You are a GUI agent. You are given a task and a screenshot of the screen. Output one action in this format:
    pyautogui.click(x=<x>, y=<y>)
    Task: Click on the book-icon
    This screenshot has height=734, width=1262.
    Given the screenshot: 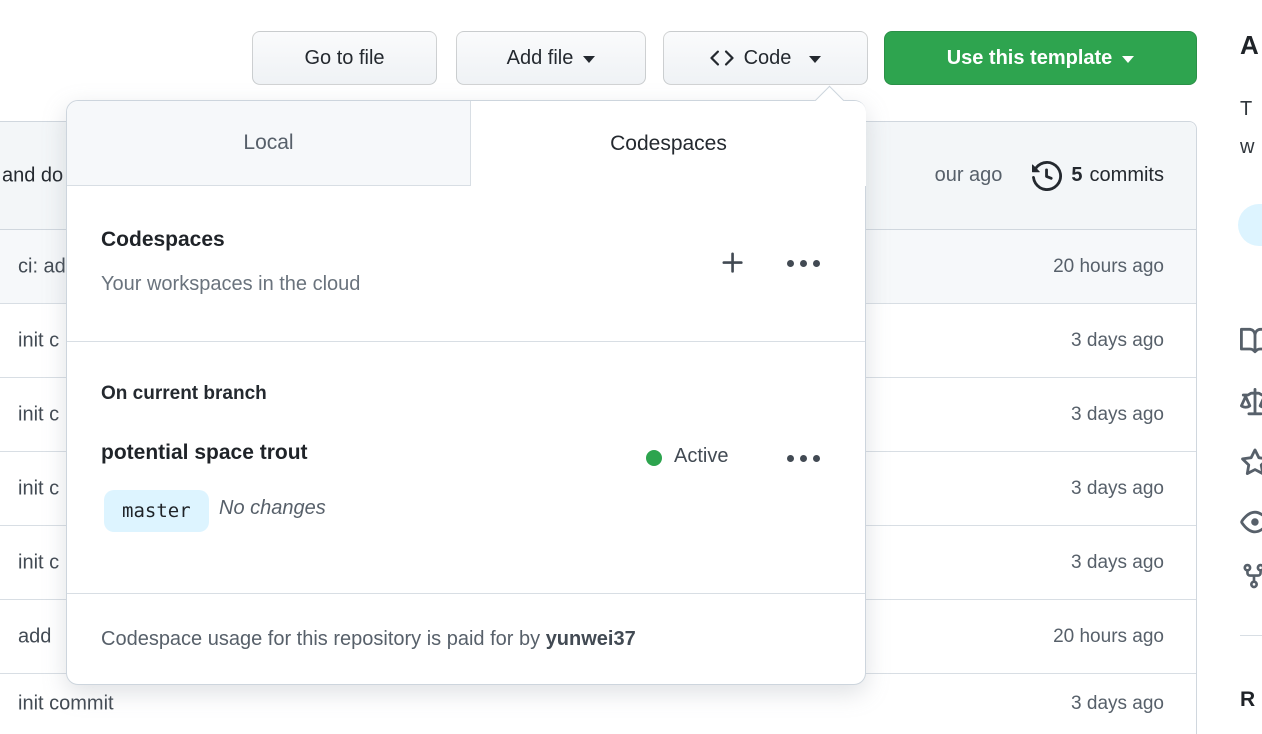 What is the action you would take?
    pyautogui.click(x=1251, y=341)
    